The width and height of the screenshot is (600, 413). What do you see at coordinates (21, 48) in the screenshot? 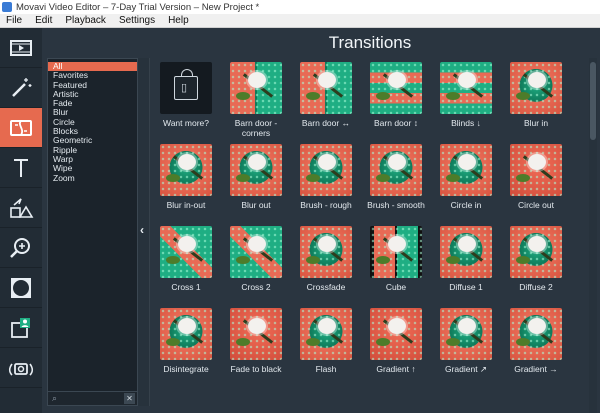
I see `tool-import-media` at bounding box center [21, 48].